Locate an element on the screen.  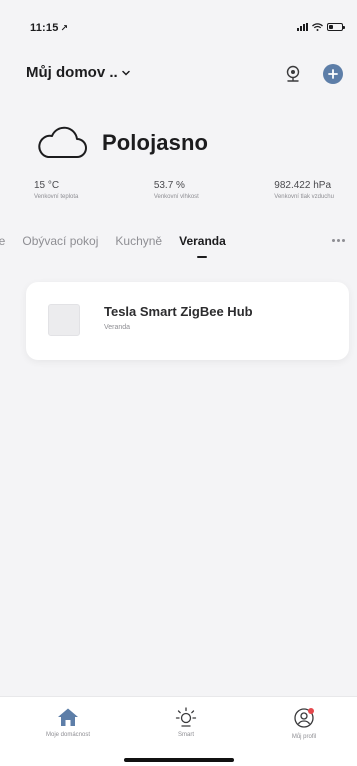
stat-label: Venkovní vlhkost is located at coordinates (176, 197).